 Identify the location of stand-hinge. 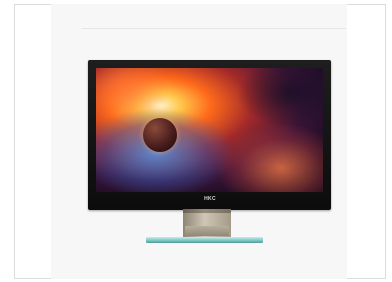
(207, 231).